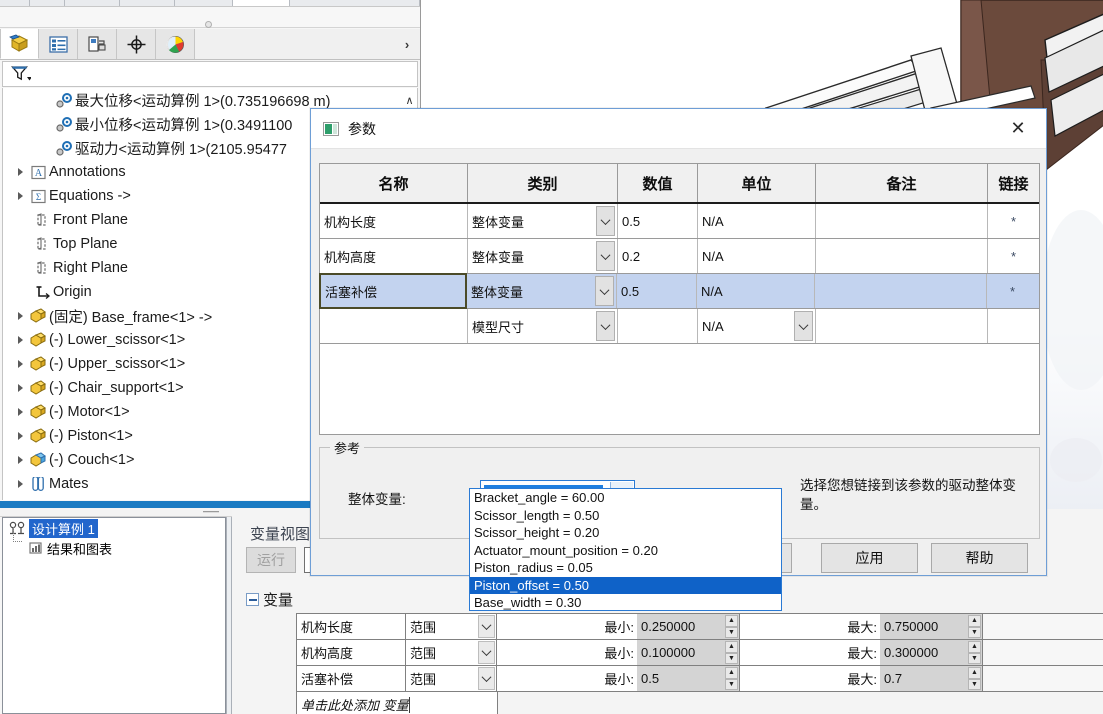  I want to click on tabstrip-segment-active, so click(261, 3).